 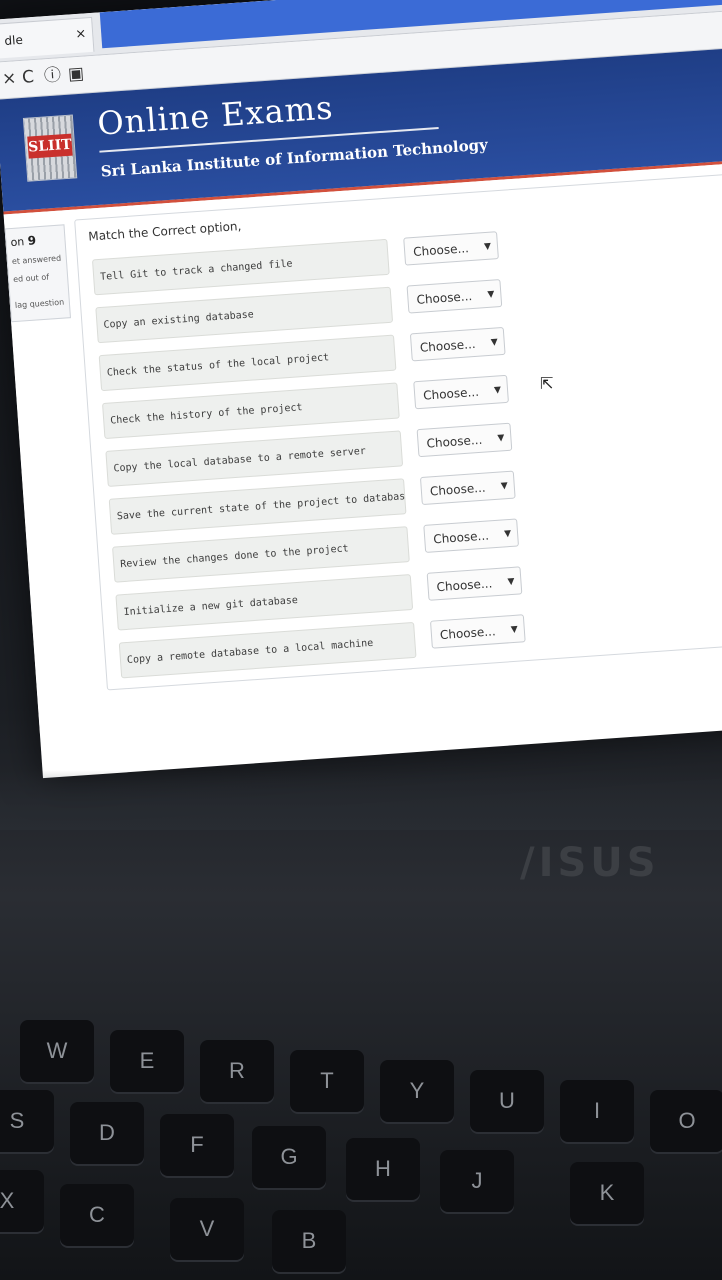 What do you see at coordinates (264, 602) in the screenshot?
I see `match-stem: Initialize a new git database` at bounding box center [264, 602].